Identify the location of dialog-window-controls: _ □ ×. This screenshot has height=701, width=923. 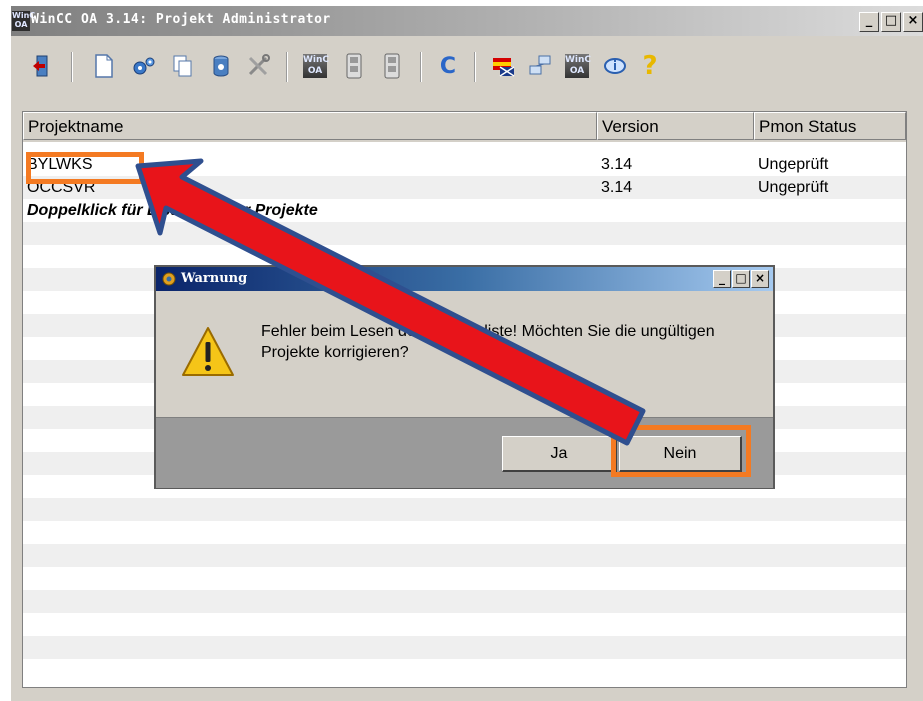
(741, 279).